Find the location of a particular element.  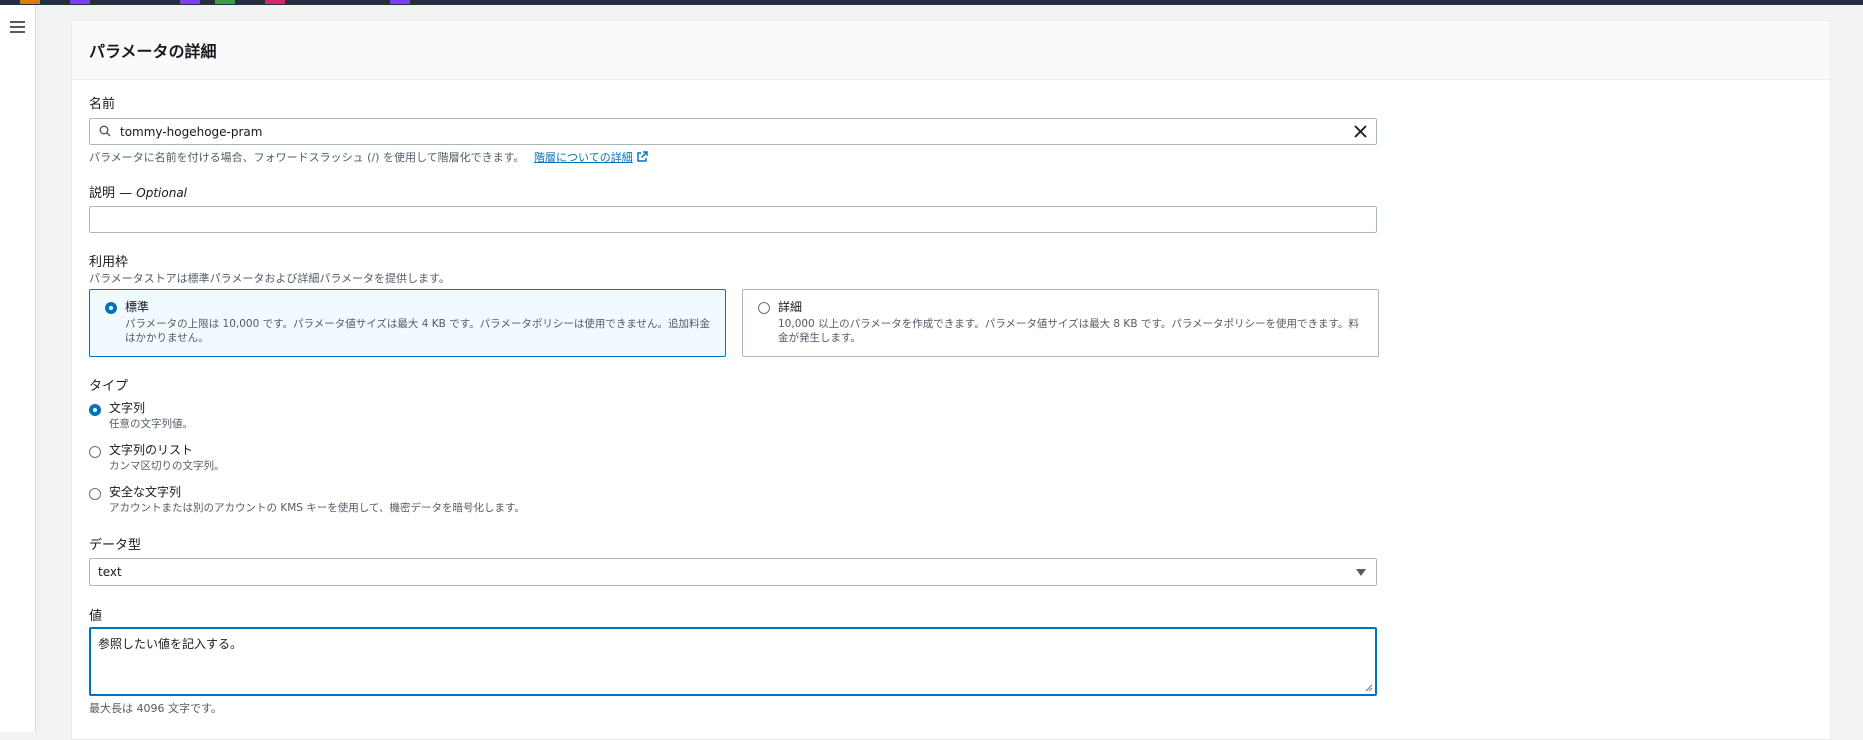

type-title-stringlist: 文字列のリスト is located at coordinates (151, 450).